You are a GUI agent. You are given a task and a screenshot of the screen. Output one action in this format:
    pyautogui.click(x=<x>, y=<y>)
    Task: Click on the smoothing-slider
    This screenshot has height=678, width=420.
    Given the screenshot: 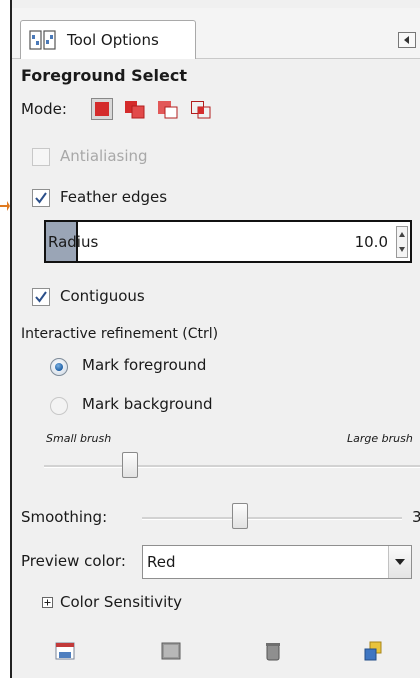 What is the action you would take?
    pyautogui.click(x=240, y=516)
    